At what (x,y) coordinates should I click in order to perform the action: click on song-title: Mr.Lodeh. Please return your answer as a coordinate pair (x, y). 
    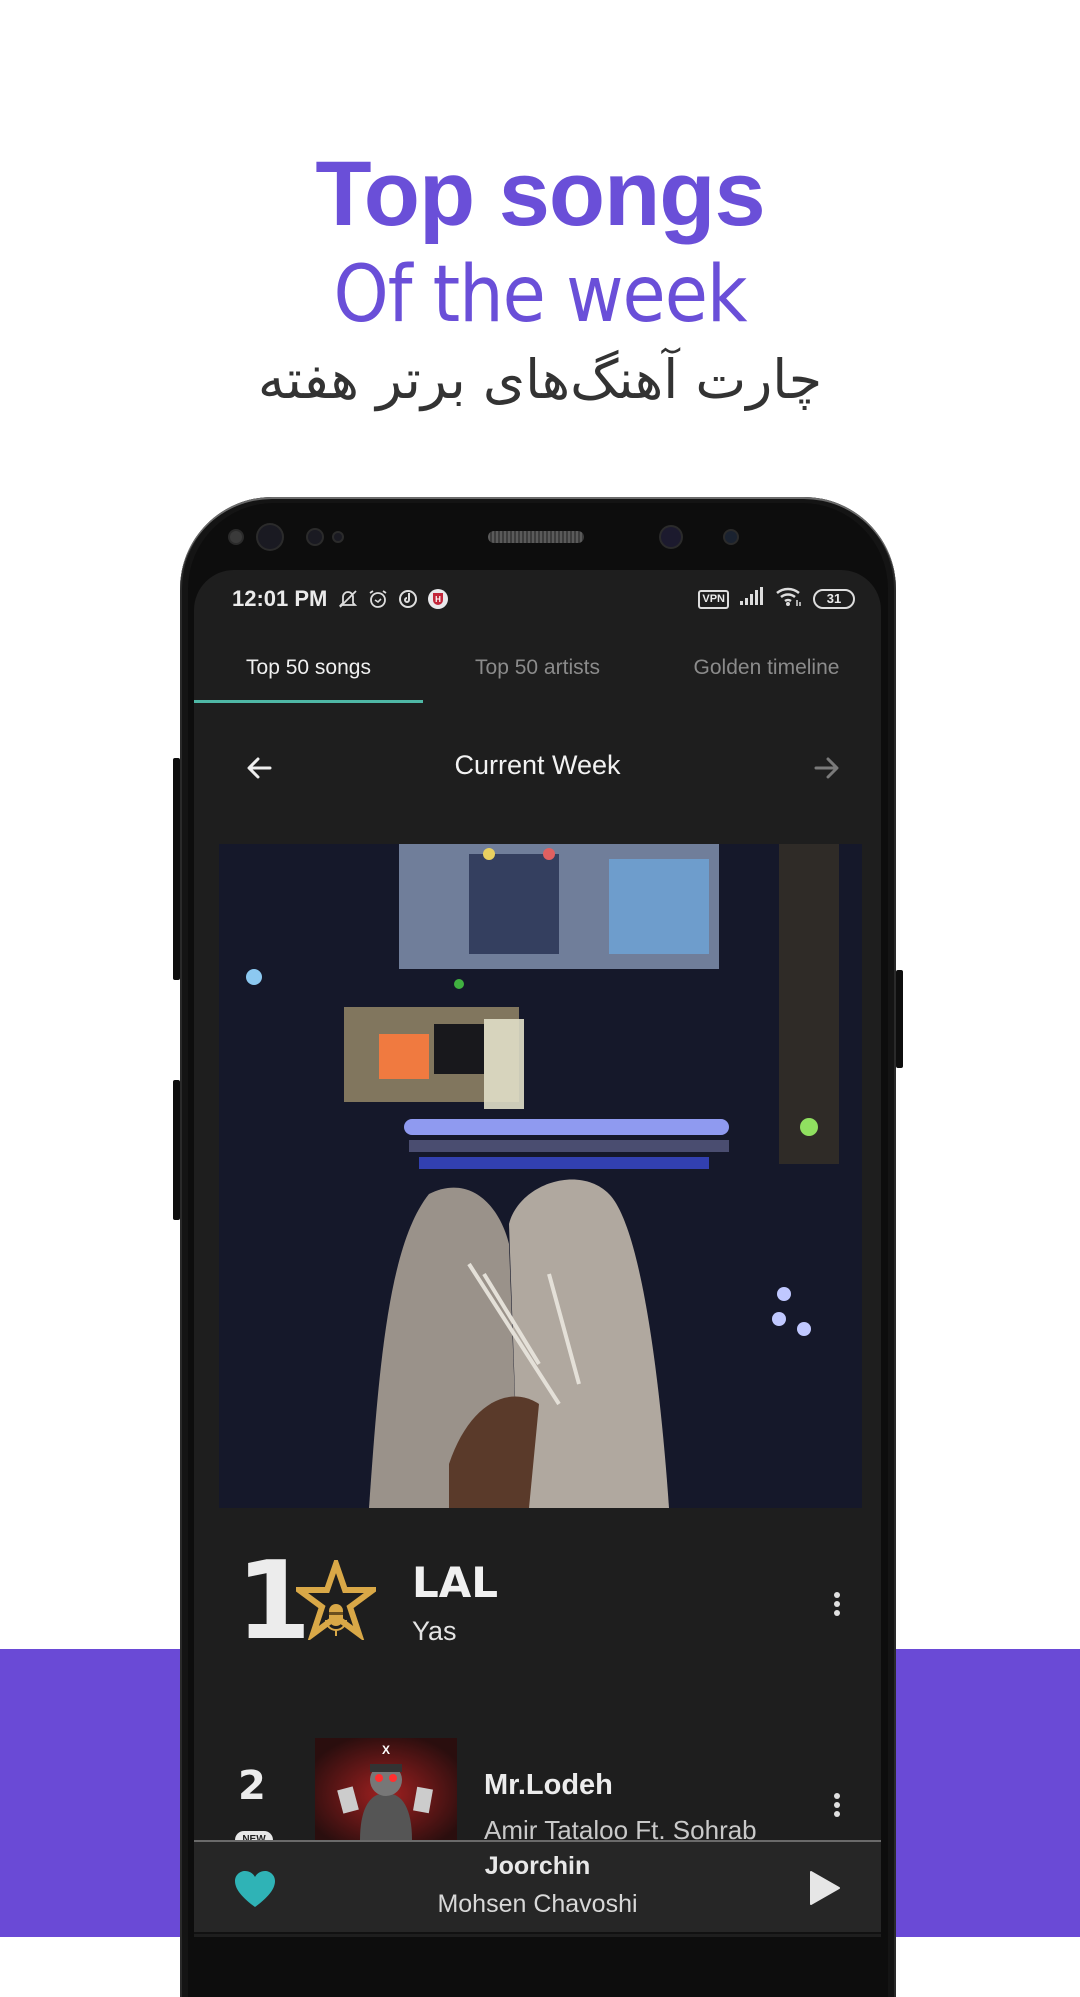
    Looking at the image, I should click on (548, 1785).